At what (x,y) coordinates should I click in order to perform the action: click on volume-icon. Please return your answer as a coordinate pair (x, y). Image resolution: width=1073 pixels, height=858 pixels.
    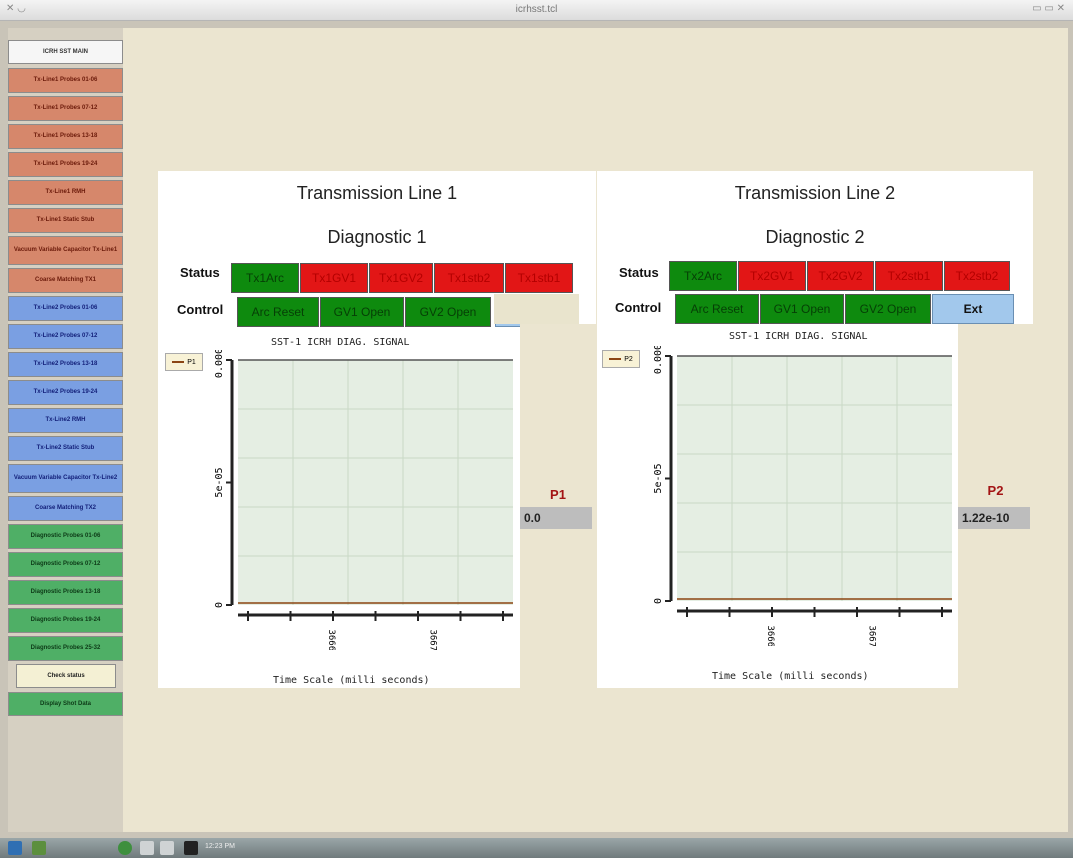
    Looking at the image, I should click on (167, 848).